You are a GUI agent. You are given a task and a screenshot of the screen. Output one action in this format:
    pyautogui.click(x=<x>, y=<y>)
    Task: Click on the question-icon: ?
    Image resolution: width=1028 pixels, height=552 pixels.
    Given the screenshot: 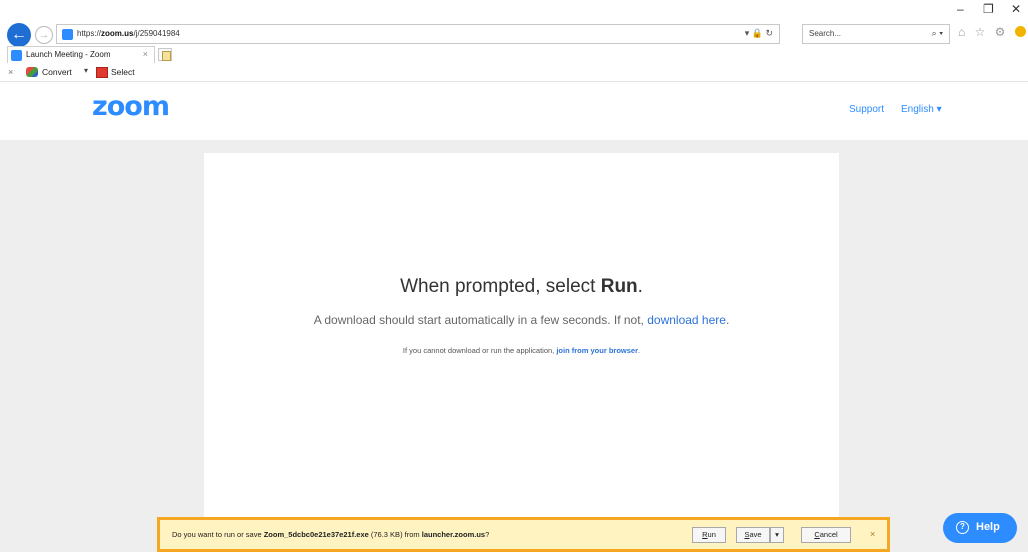 What is the action you would take?
    pyautogui.click(x=962, y=527)
    